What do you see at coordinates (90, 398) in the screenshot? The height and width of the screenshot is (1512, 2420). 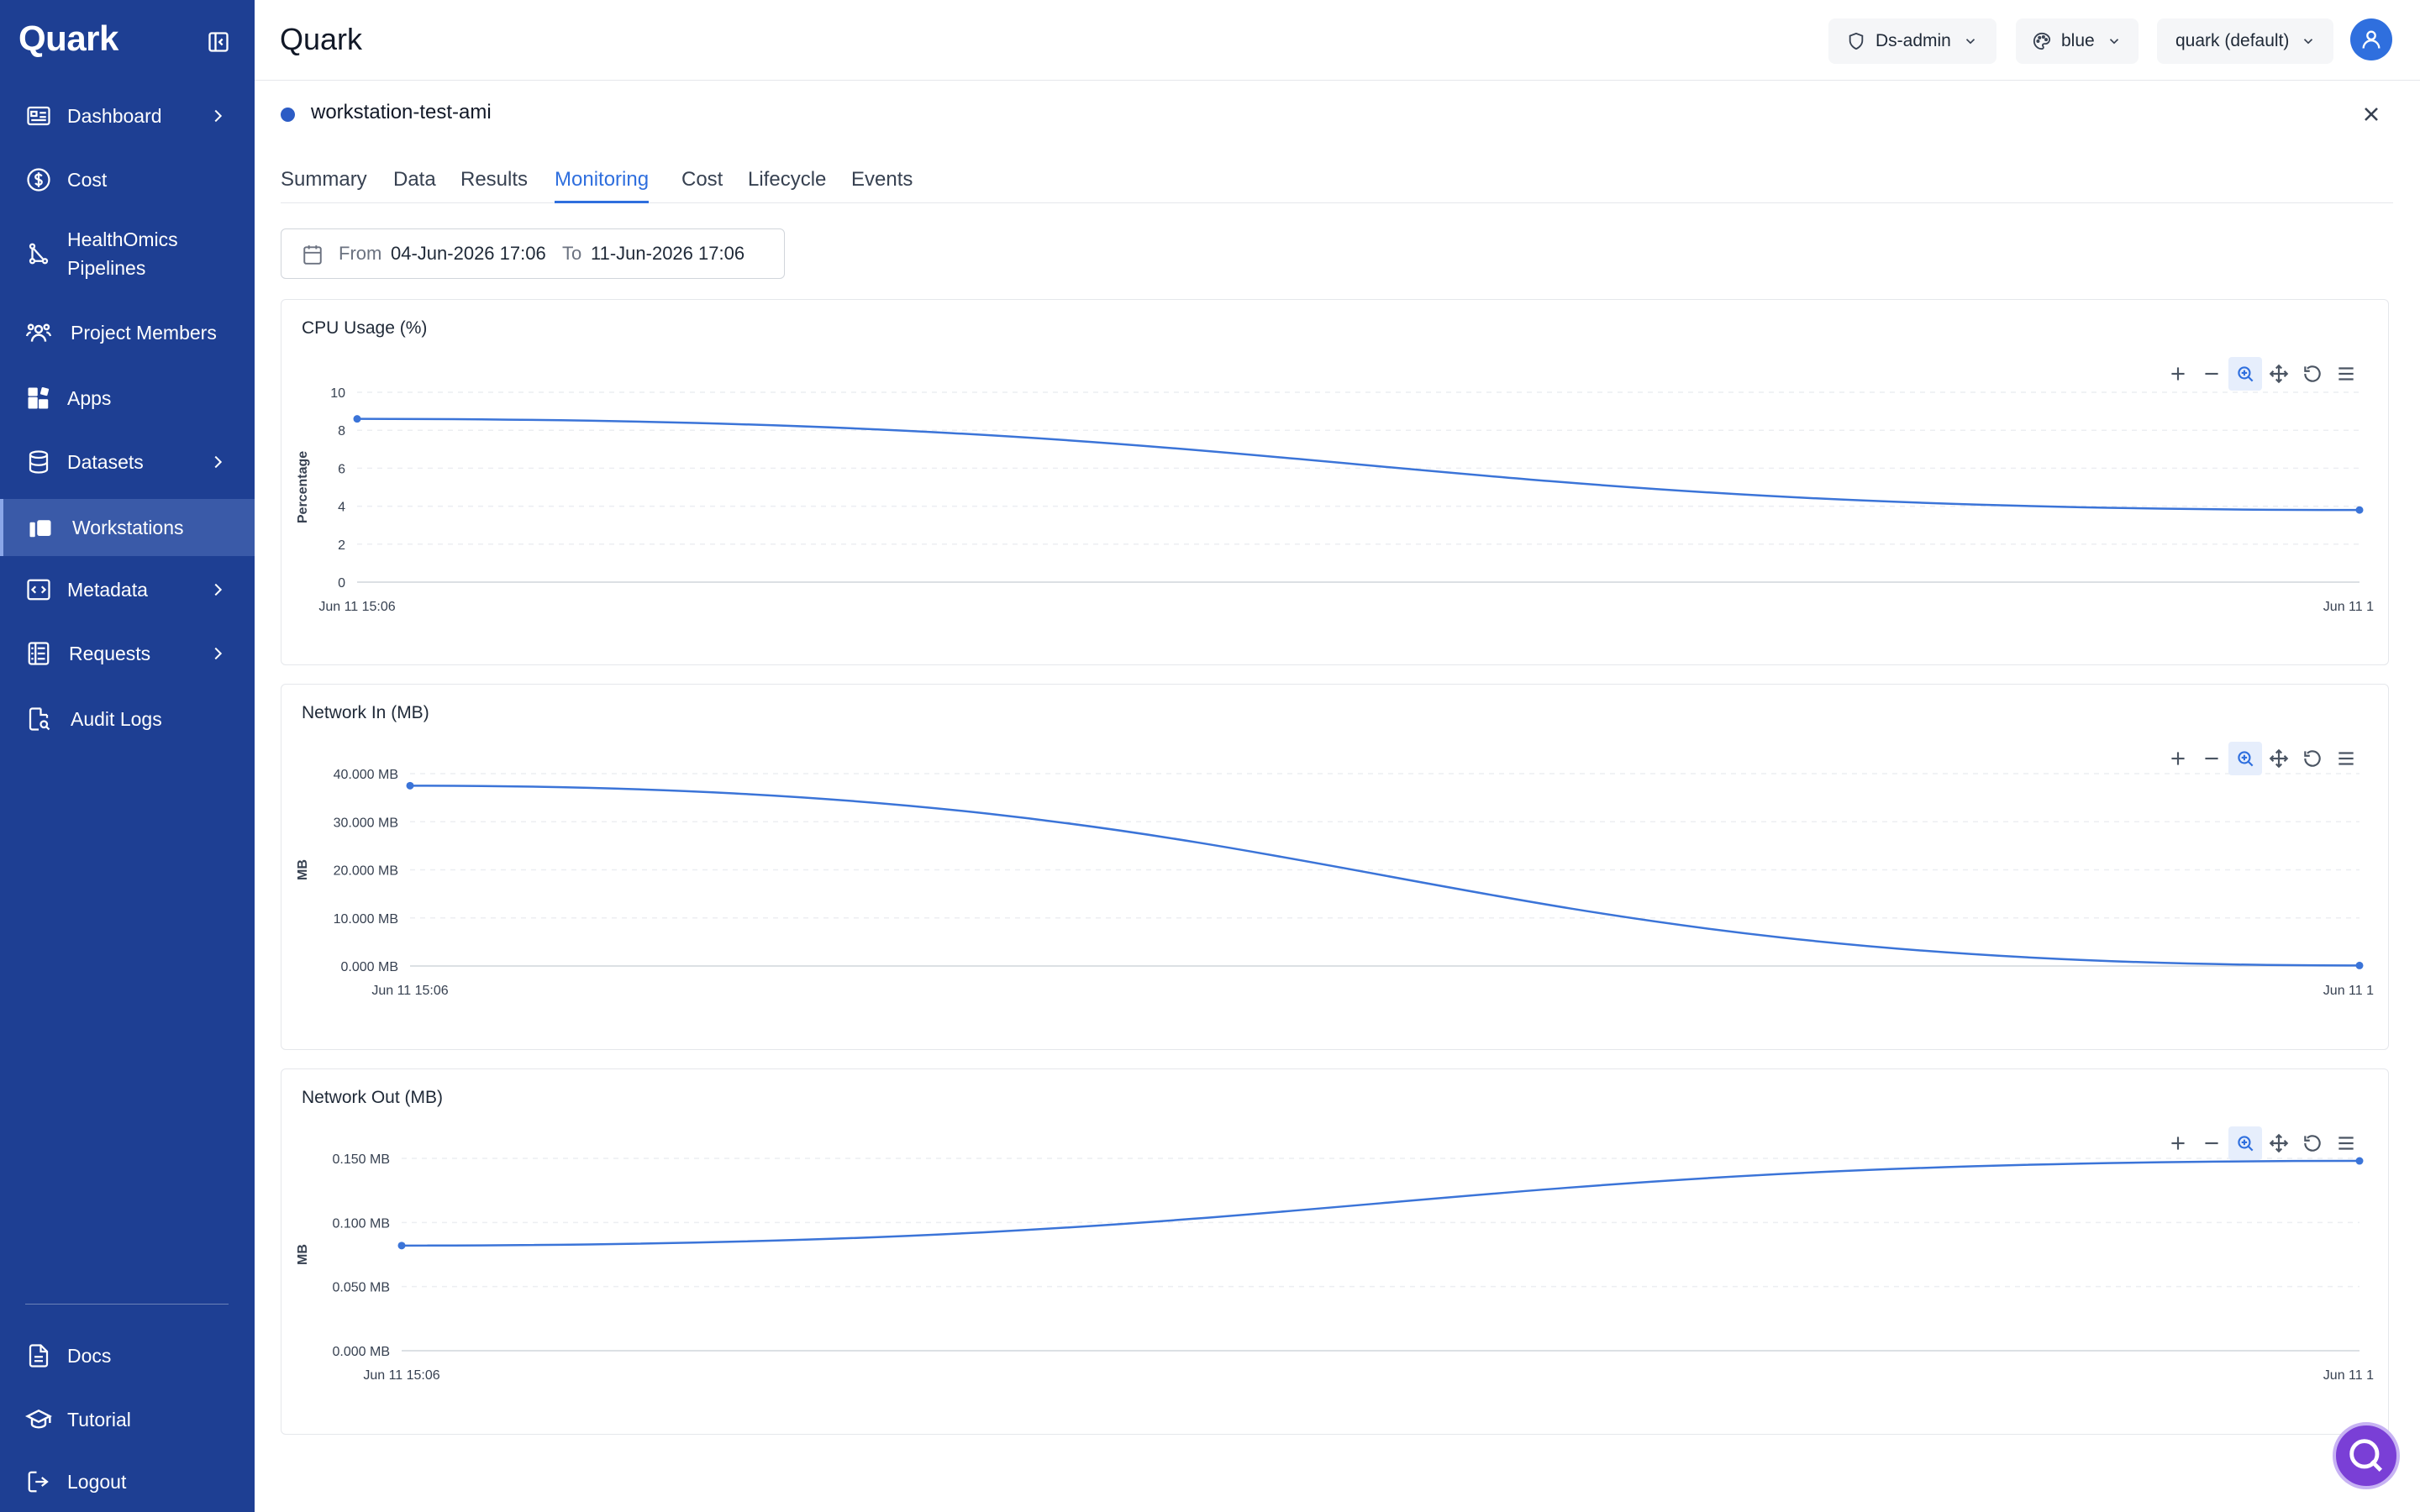 I see `sidebar-item-label: Apps` at bounding box center [90, 398].